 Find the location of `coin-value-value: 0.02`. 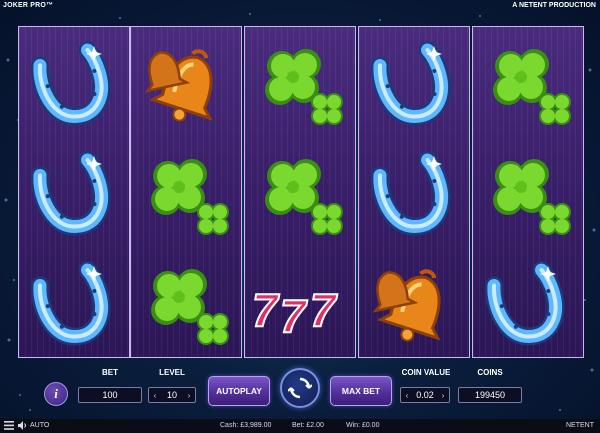

coin-value-value: 0.02 is located at coordinates (425, 395).